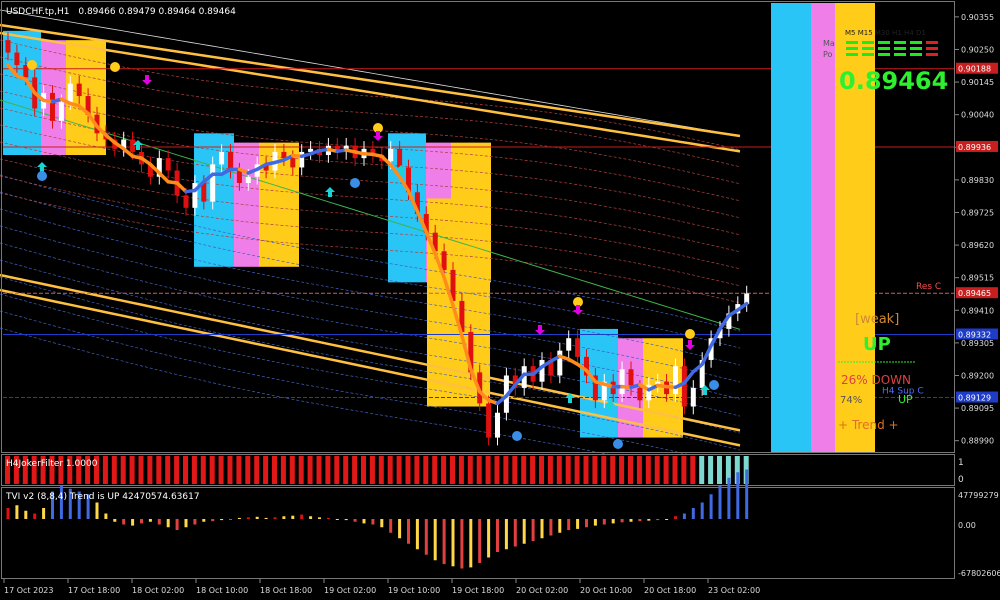  What do you see at coordinates (407, 208) in the screenshot?
I see `zone-box-cyan` at bounding box center [407, 208].